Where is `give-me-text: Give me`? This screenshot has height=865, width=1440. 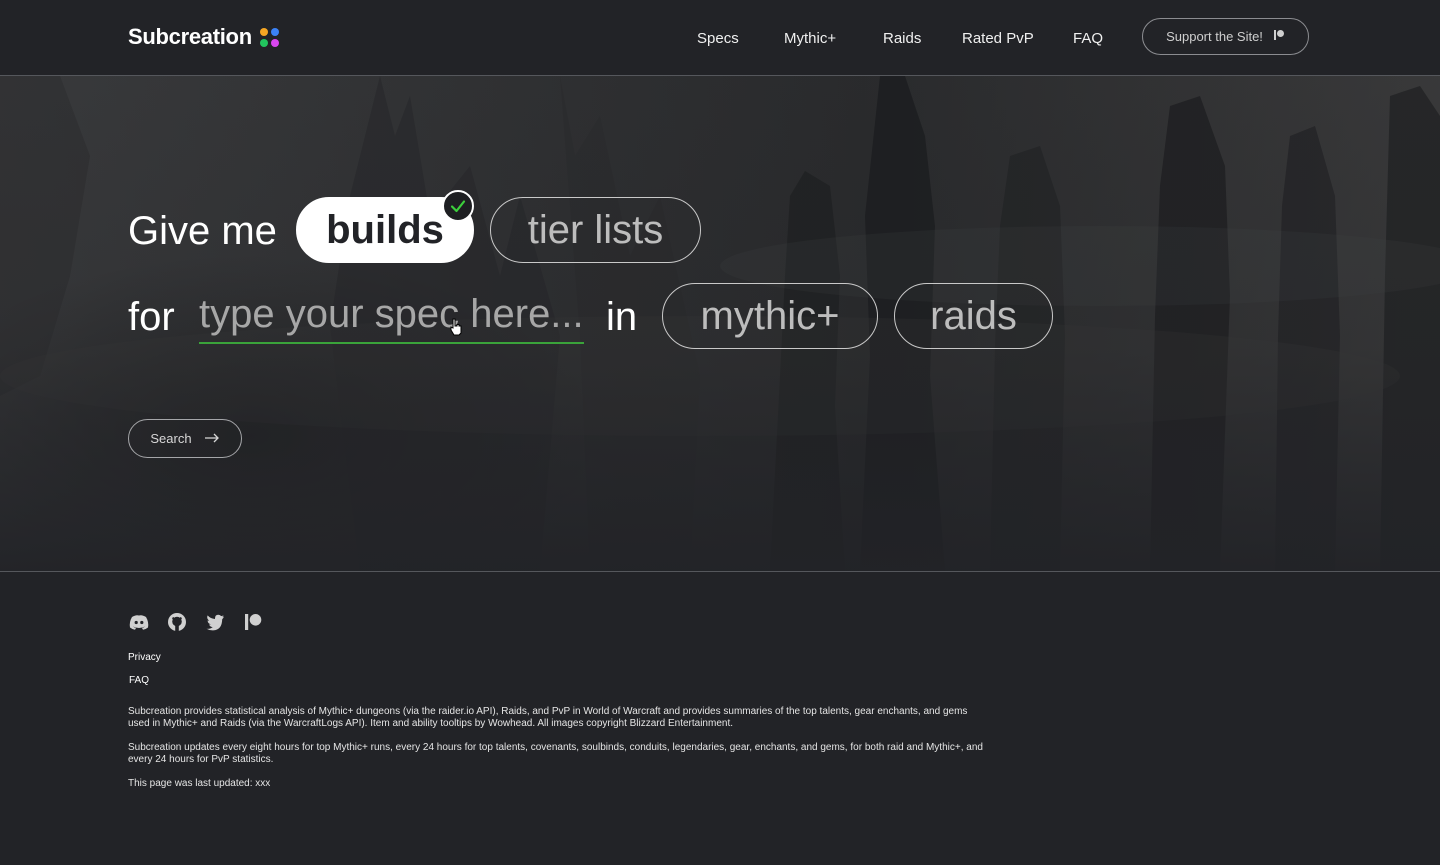
give-me-text: Give me is located at coordinates (202, 231).